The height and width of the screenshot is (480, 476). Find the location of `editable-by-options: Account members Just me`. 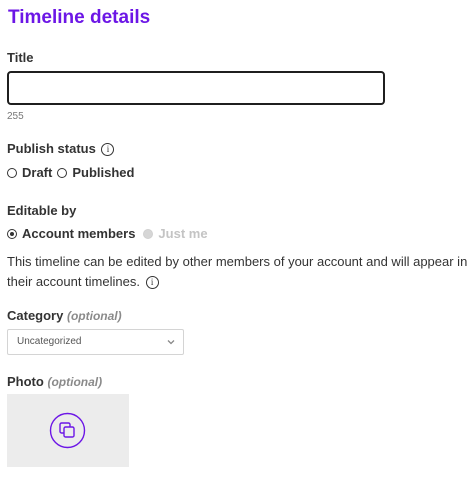

editable-by-options: Account members Just me is located at coordinates (110, 234).